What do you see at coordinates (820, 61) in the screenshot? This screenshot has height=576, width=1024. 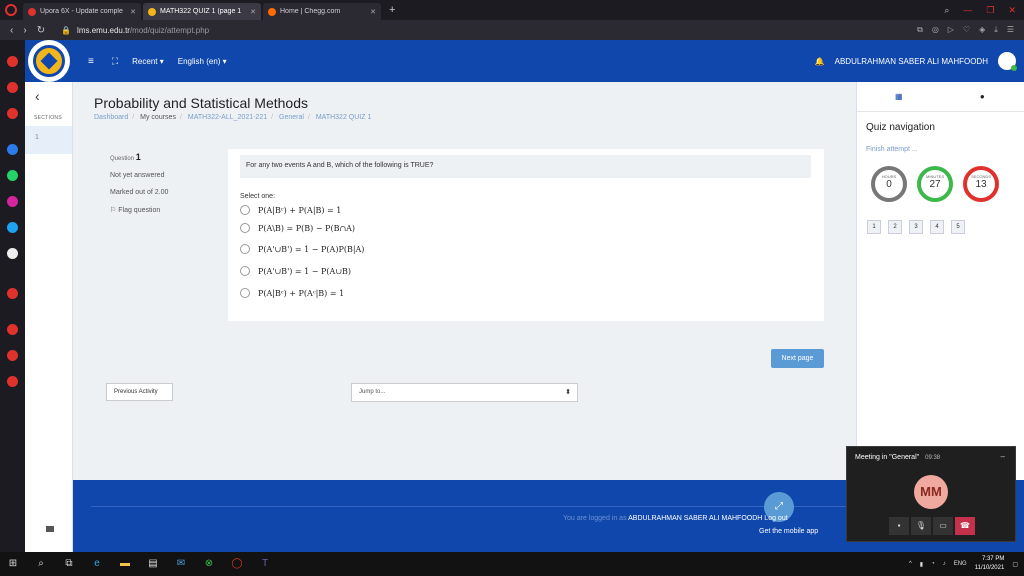 I see `notification-bell-icon: 🔔` at bounding box center [820, 61].